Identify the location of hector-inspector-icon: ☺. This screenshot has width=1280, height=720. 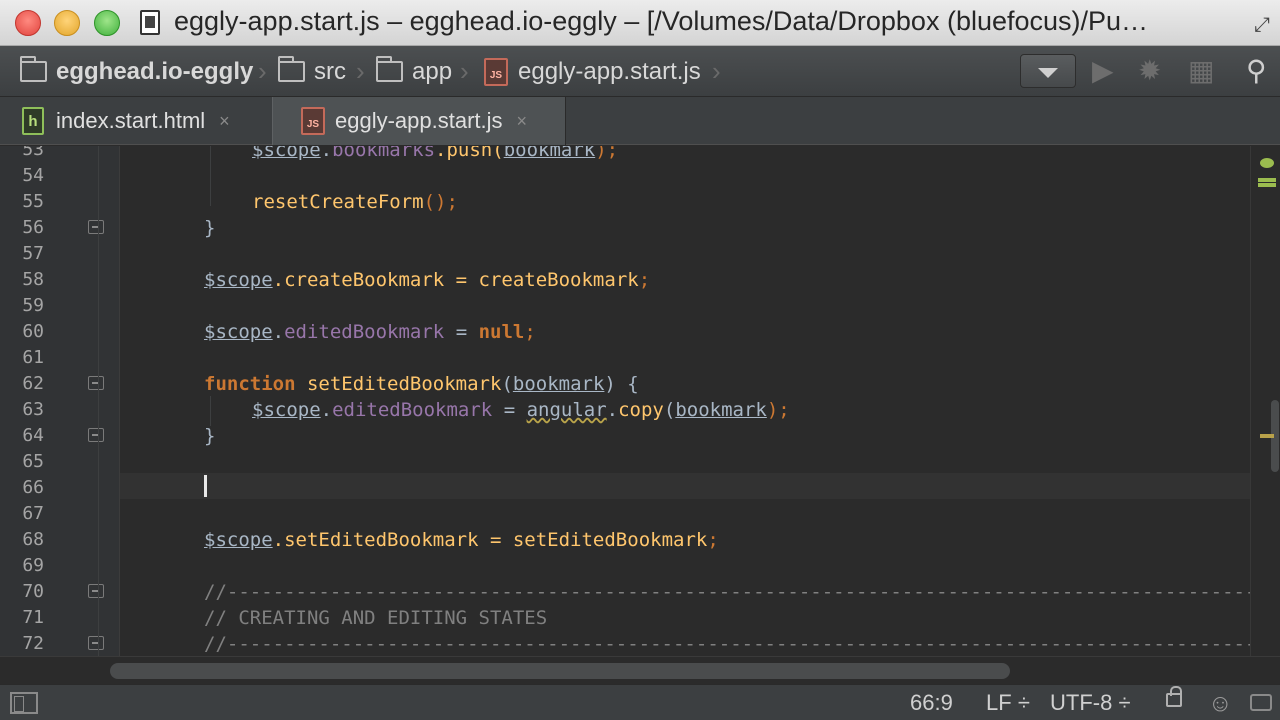
(1220, 704).